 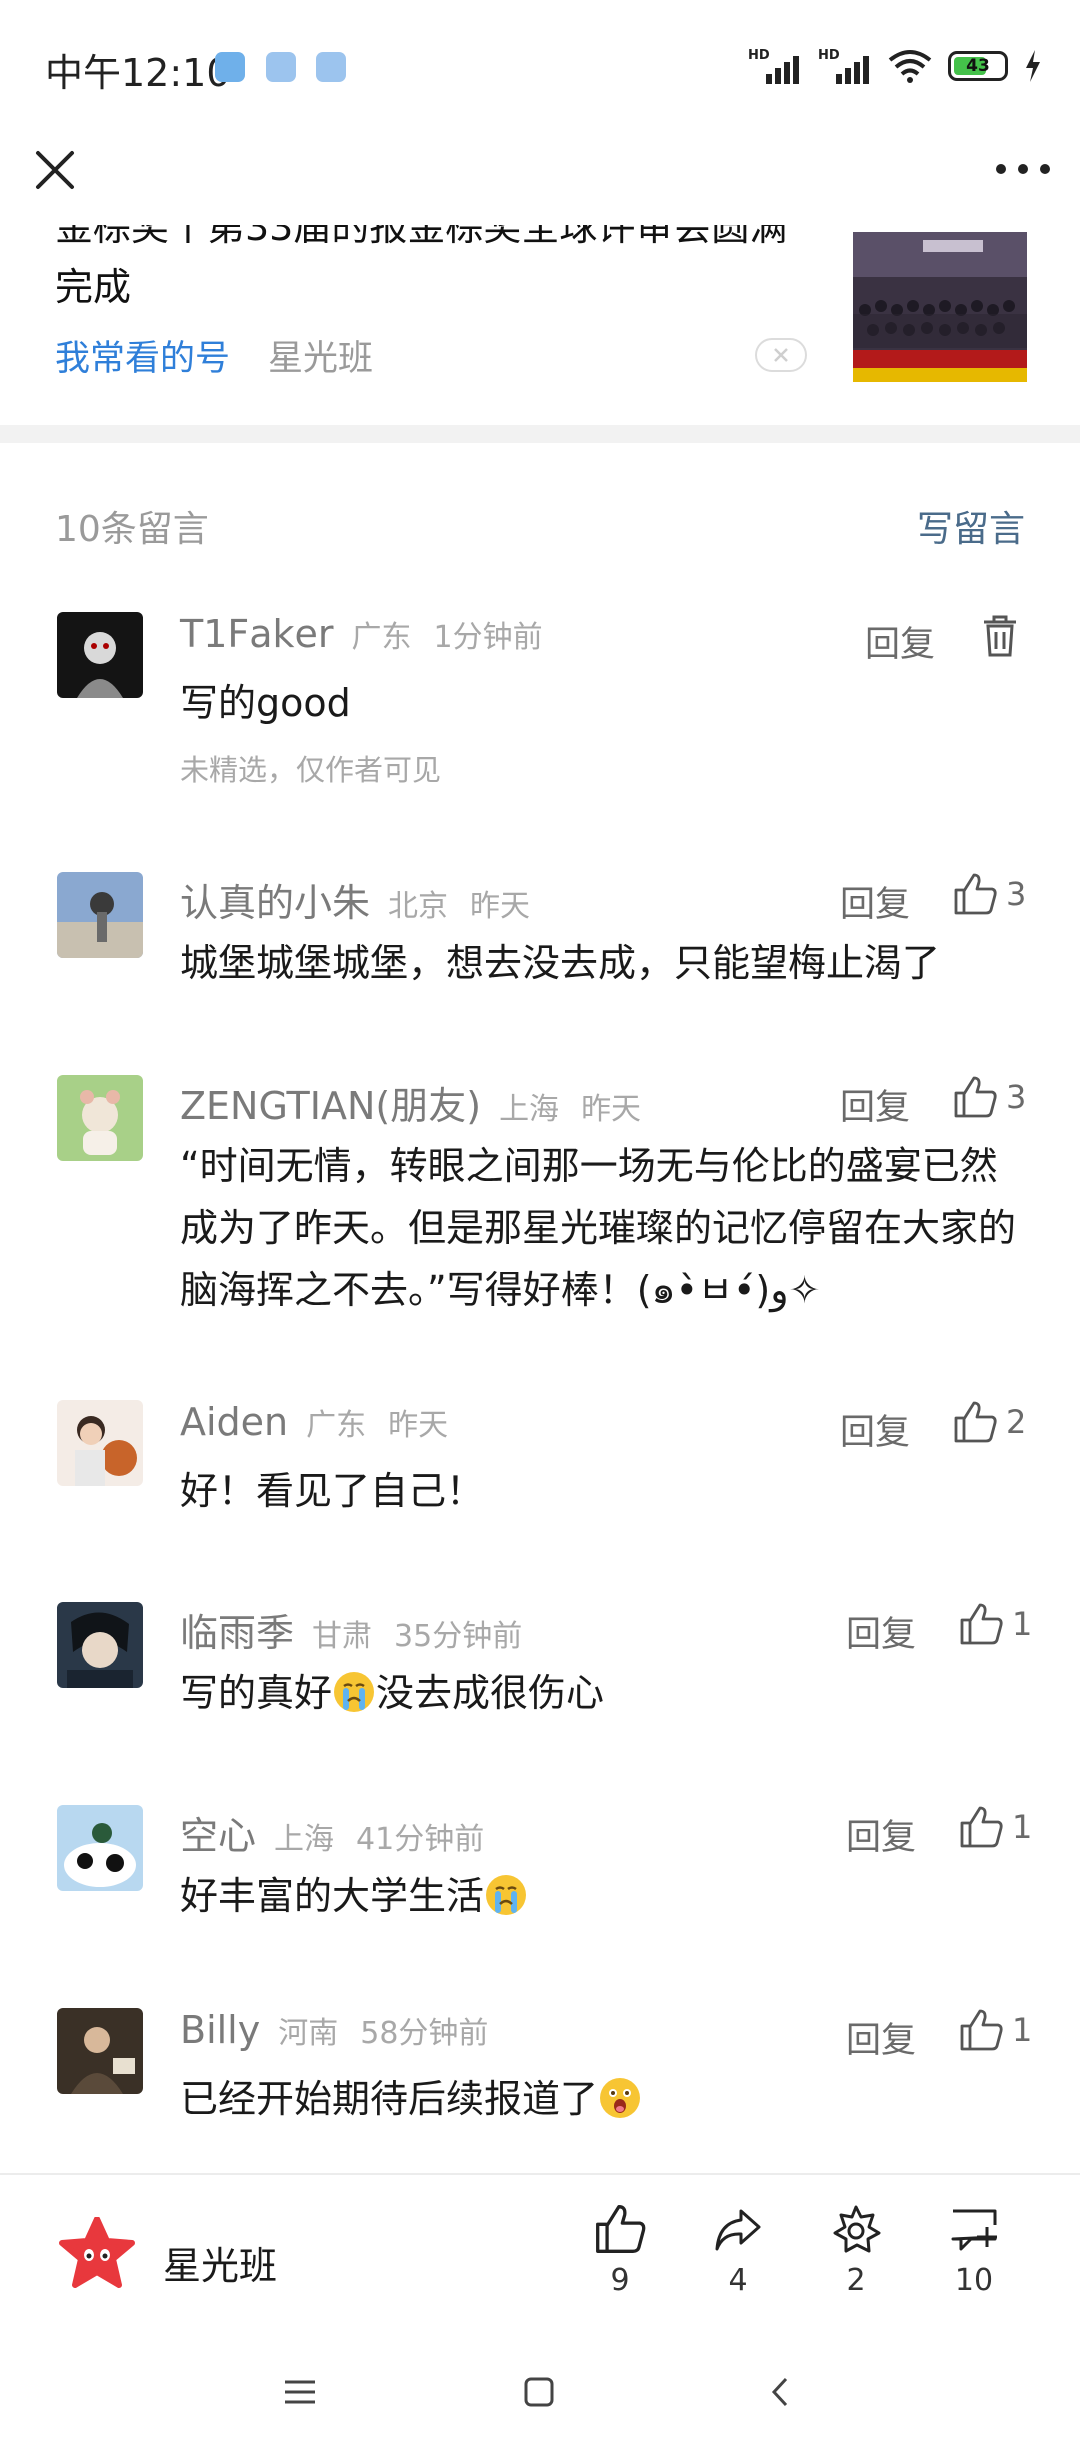 I want to click on top-bar, so click(x=540, y=180).